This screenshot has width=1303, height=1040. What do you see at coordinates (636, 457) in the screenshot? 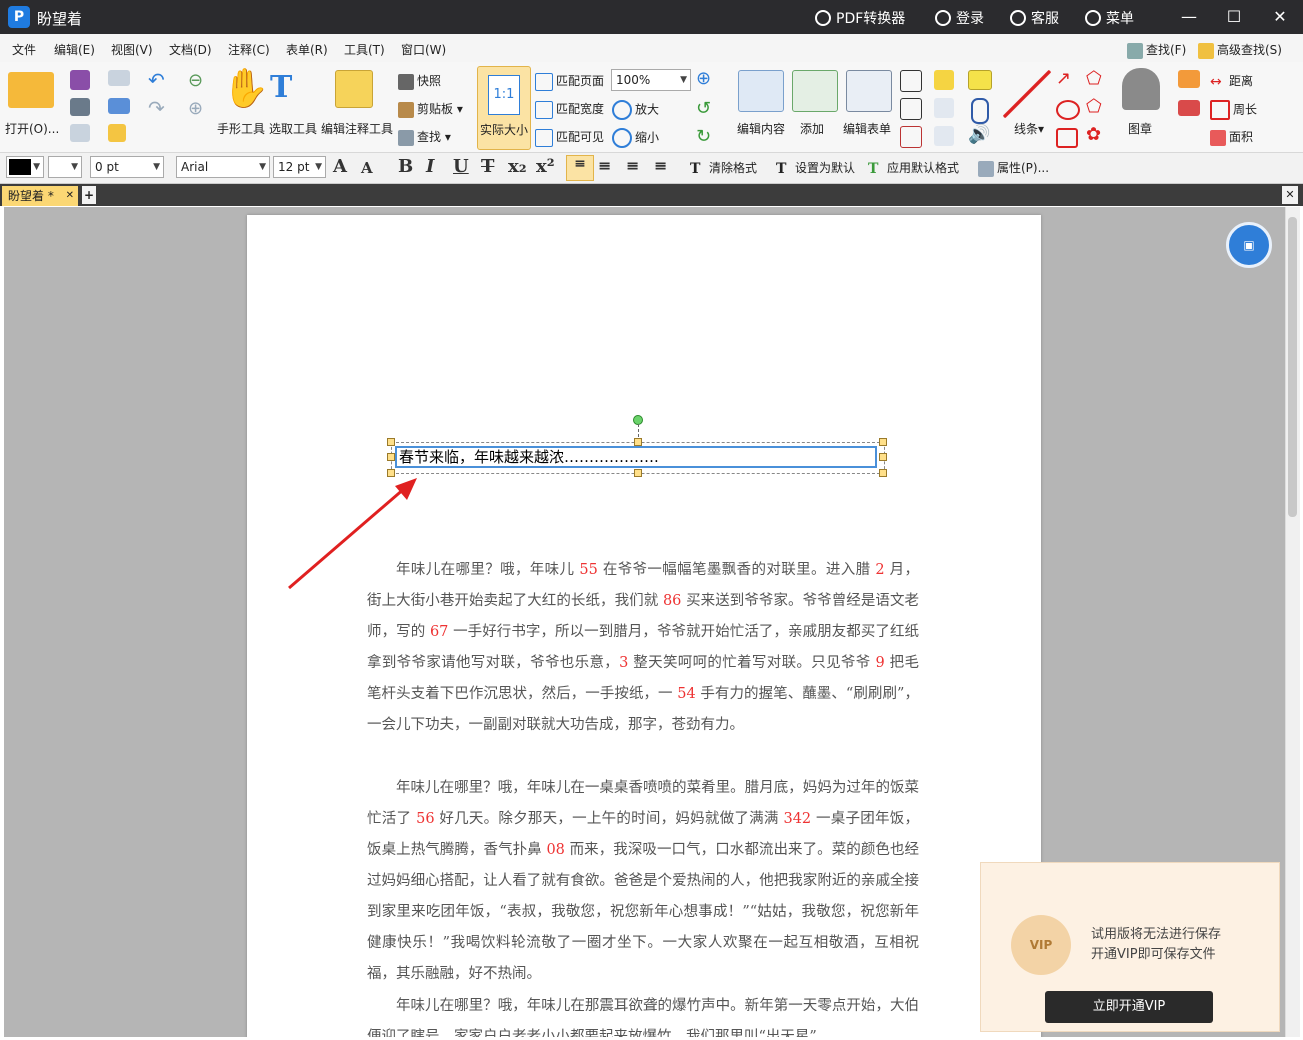
I see `selected-text-box: 春节来临，年味越来越浓……………….` at bounding box center [636, 457].